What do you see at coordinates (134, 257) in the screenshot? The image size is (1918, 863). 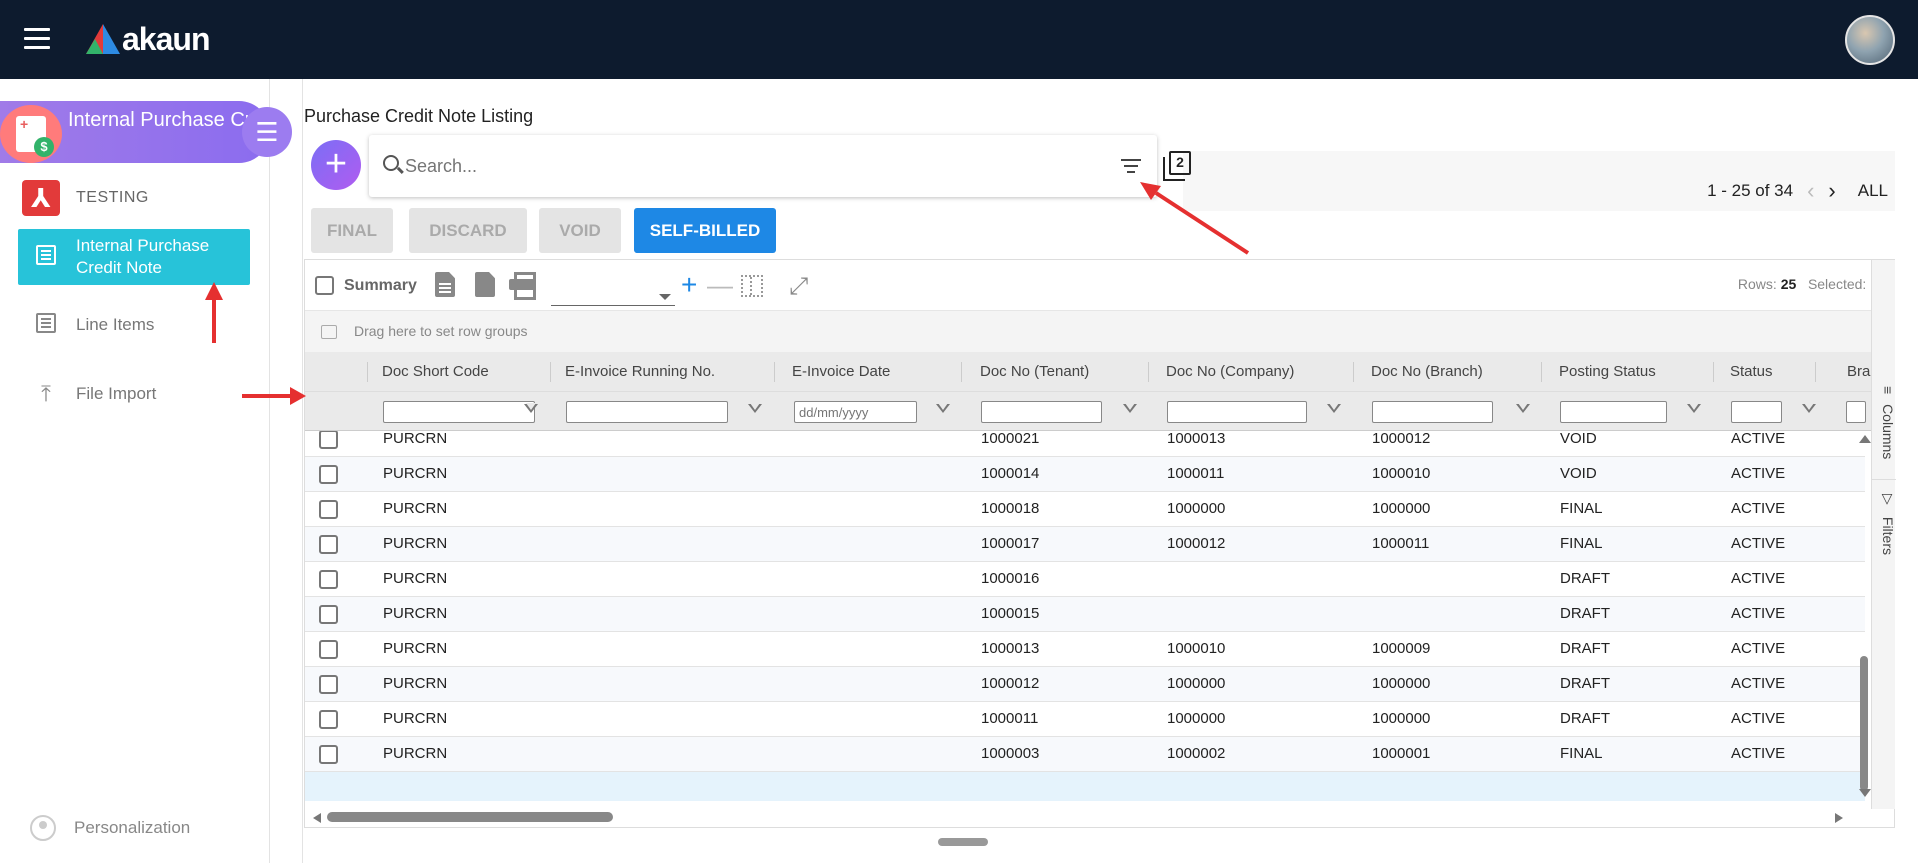 I see `sidebar-item-internal-purchase-credit-note: Internal Purchase Credit Note` at bounding box center [134, 257].